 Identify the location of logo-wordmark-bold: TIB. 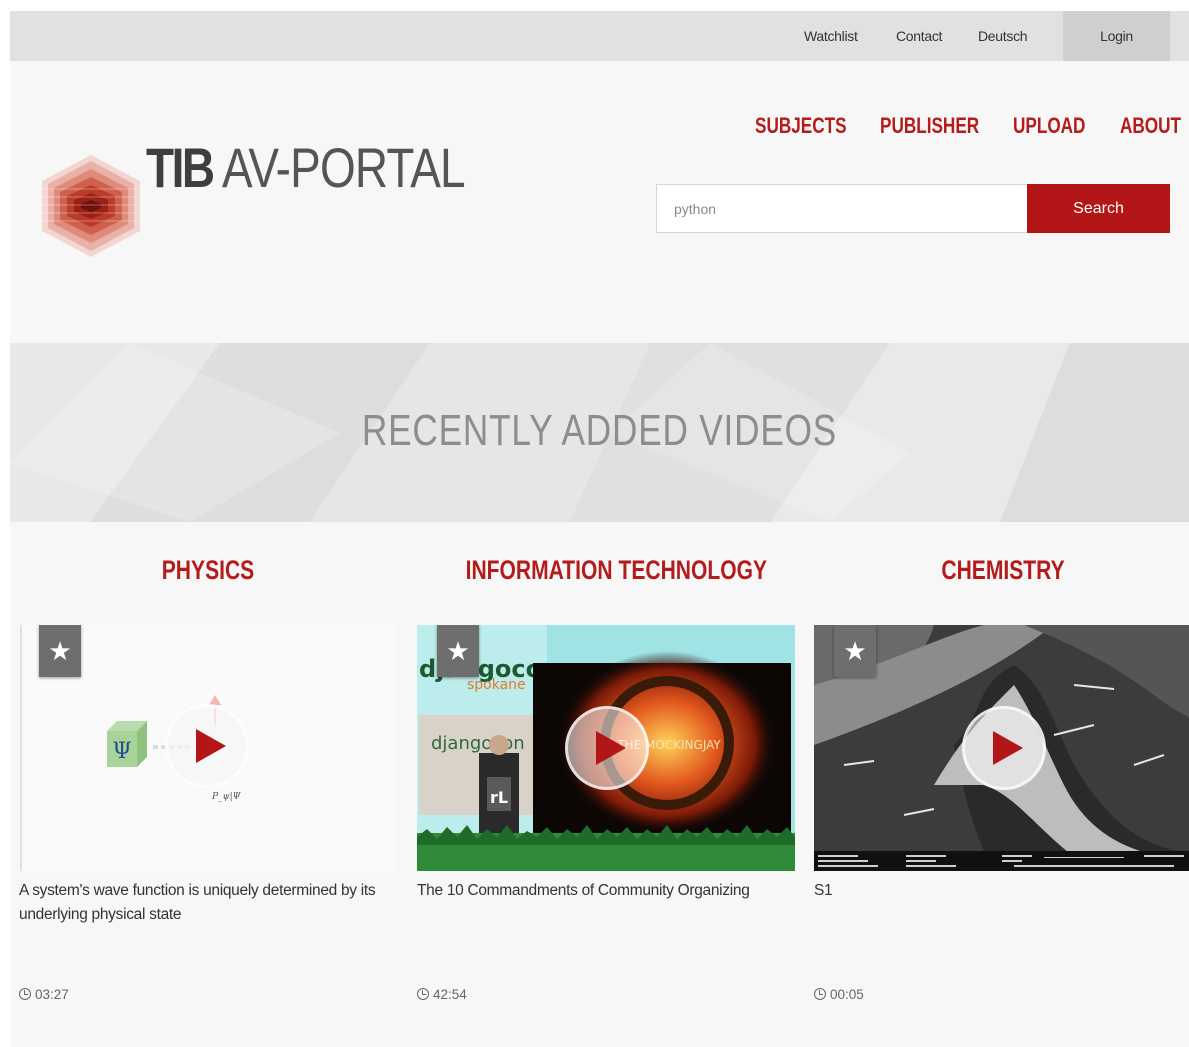
(180, 167).